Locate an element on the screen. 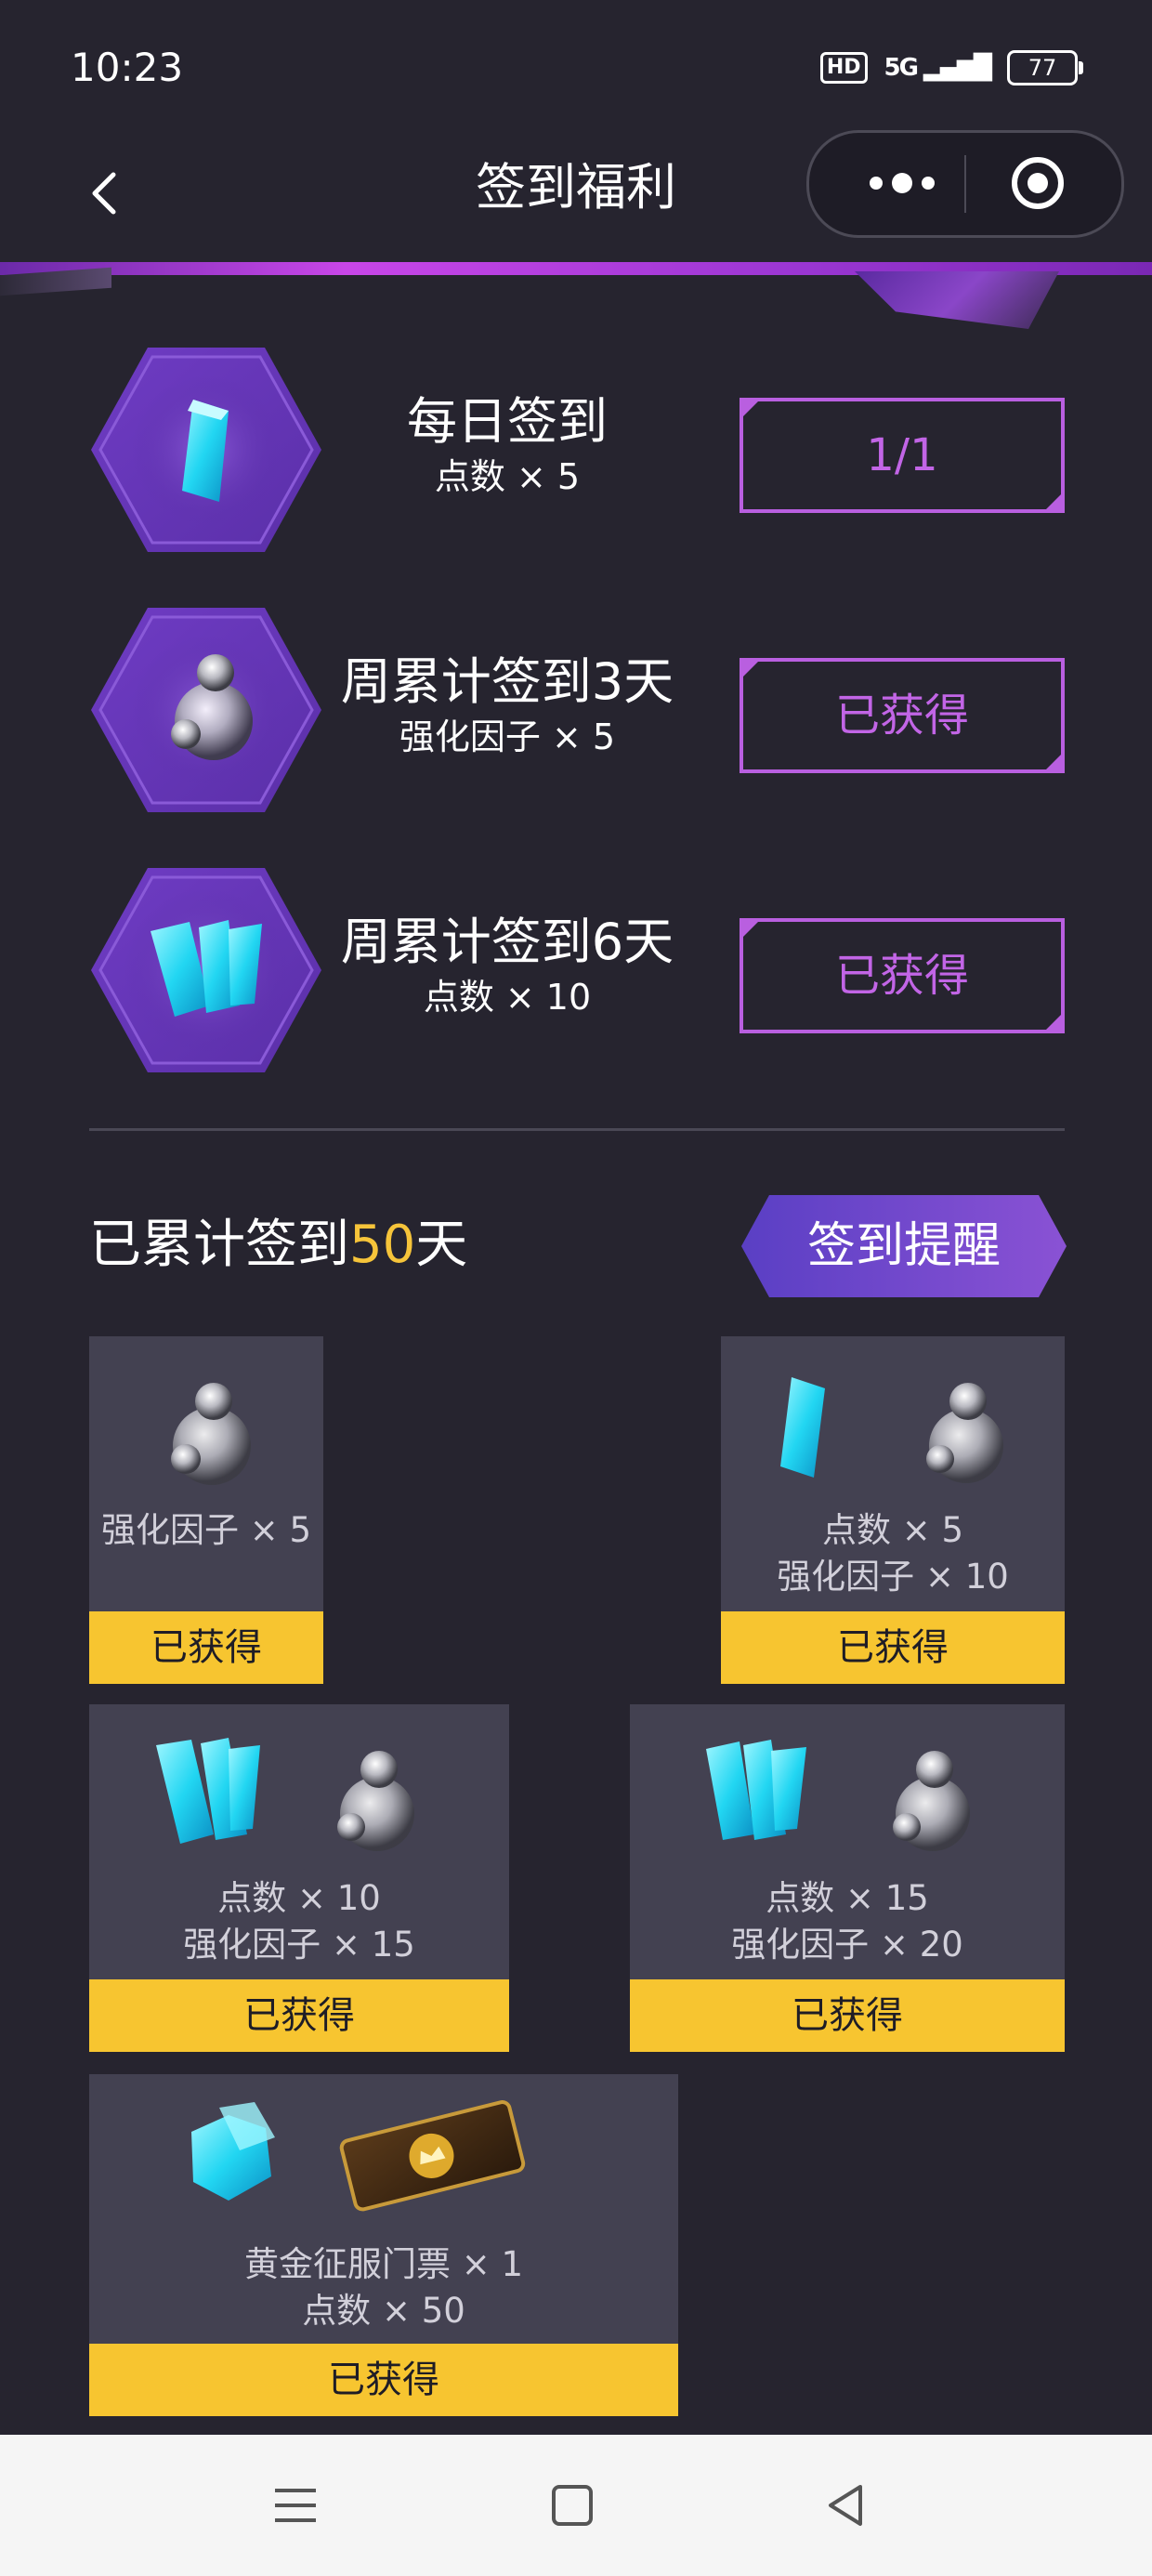 The width and height of the screenshot is (1152, 2576). reward-title: 周累计签到3天 is located at coordinates (507, 681).